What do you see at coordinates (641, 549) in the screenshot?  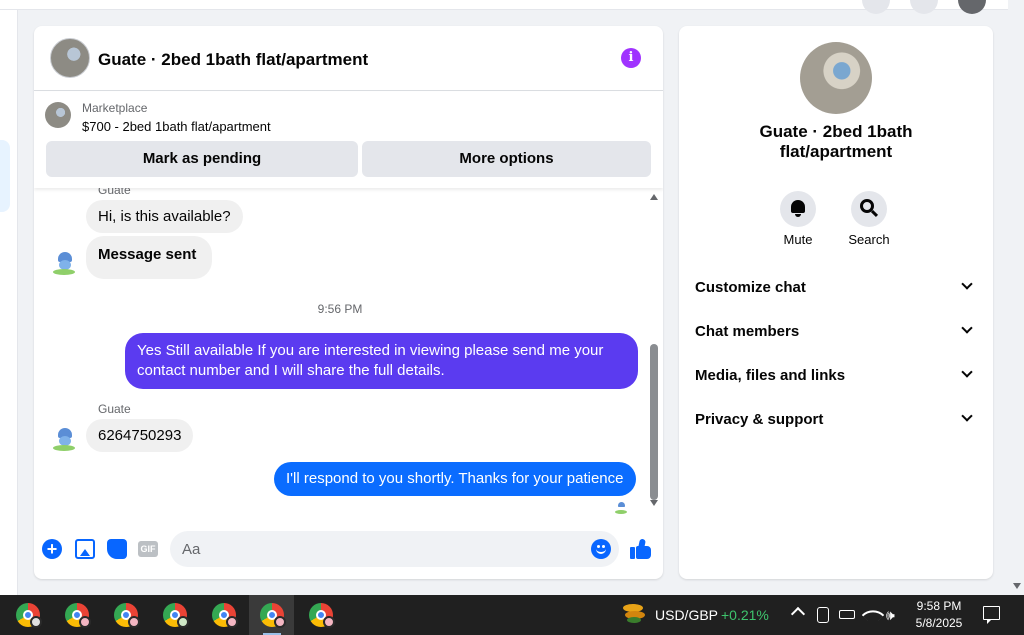 I see `thumbs-up-icon` at bounding box center [641, 549].